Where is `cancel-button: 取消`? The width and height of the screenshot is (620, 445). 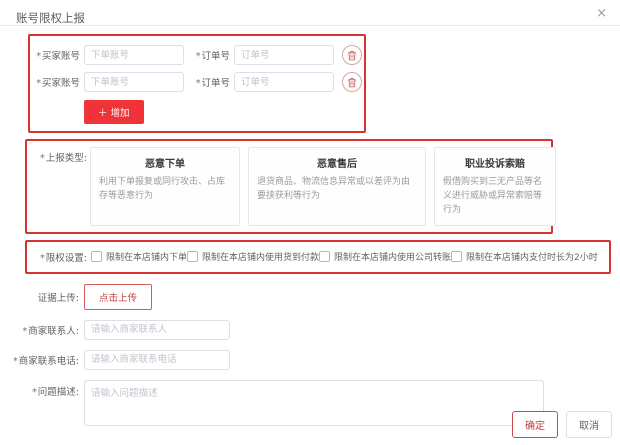
cancel-button: 取消 is located at coordinates (589, 424).